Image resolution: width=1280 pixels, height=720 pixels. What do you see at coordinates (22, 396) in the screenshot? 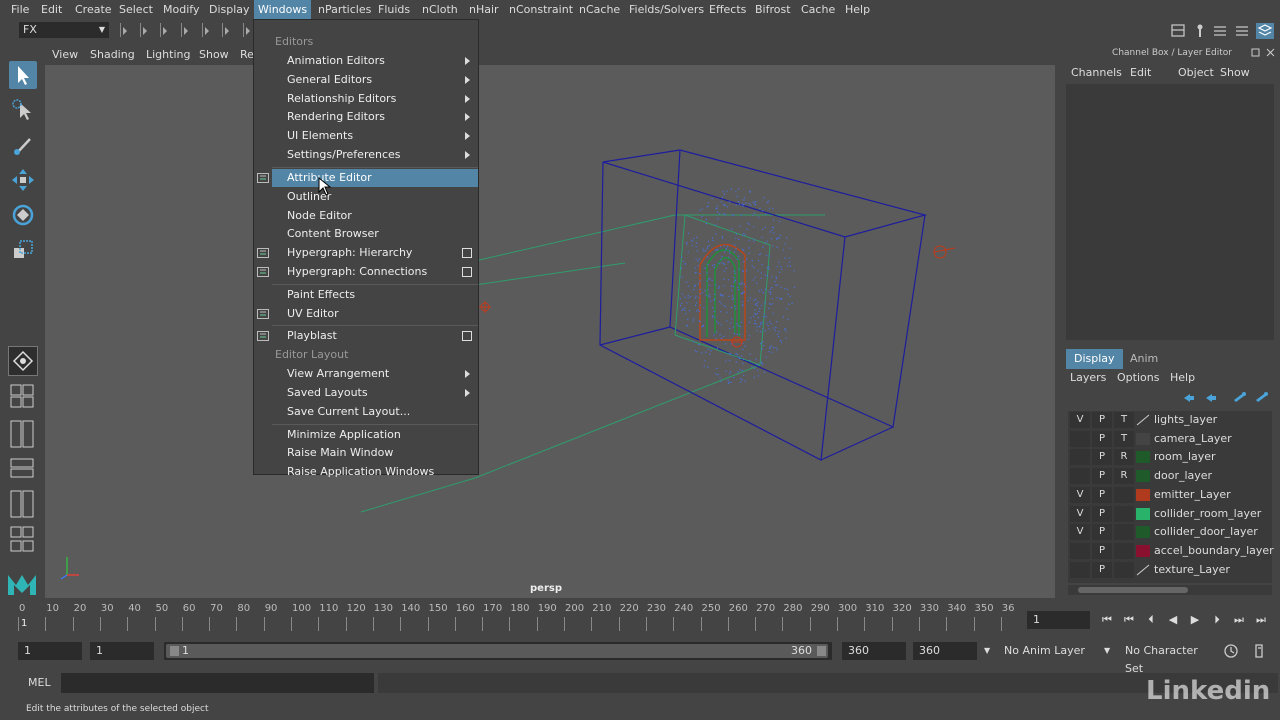
I see `four-pane-layout-icon` at bounding box center [22, 396].